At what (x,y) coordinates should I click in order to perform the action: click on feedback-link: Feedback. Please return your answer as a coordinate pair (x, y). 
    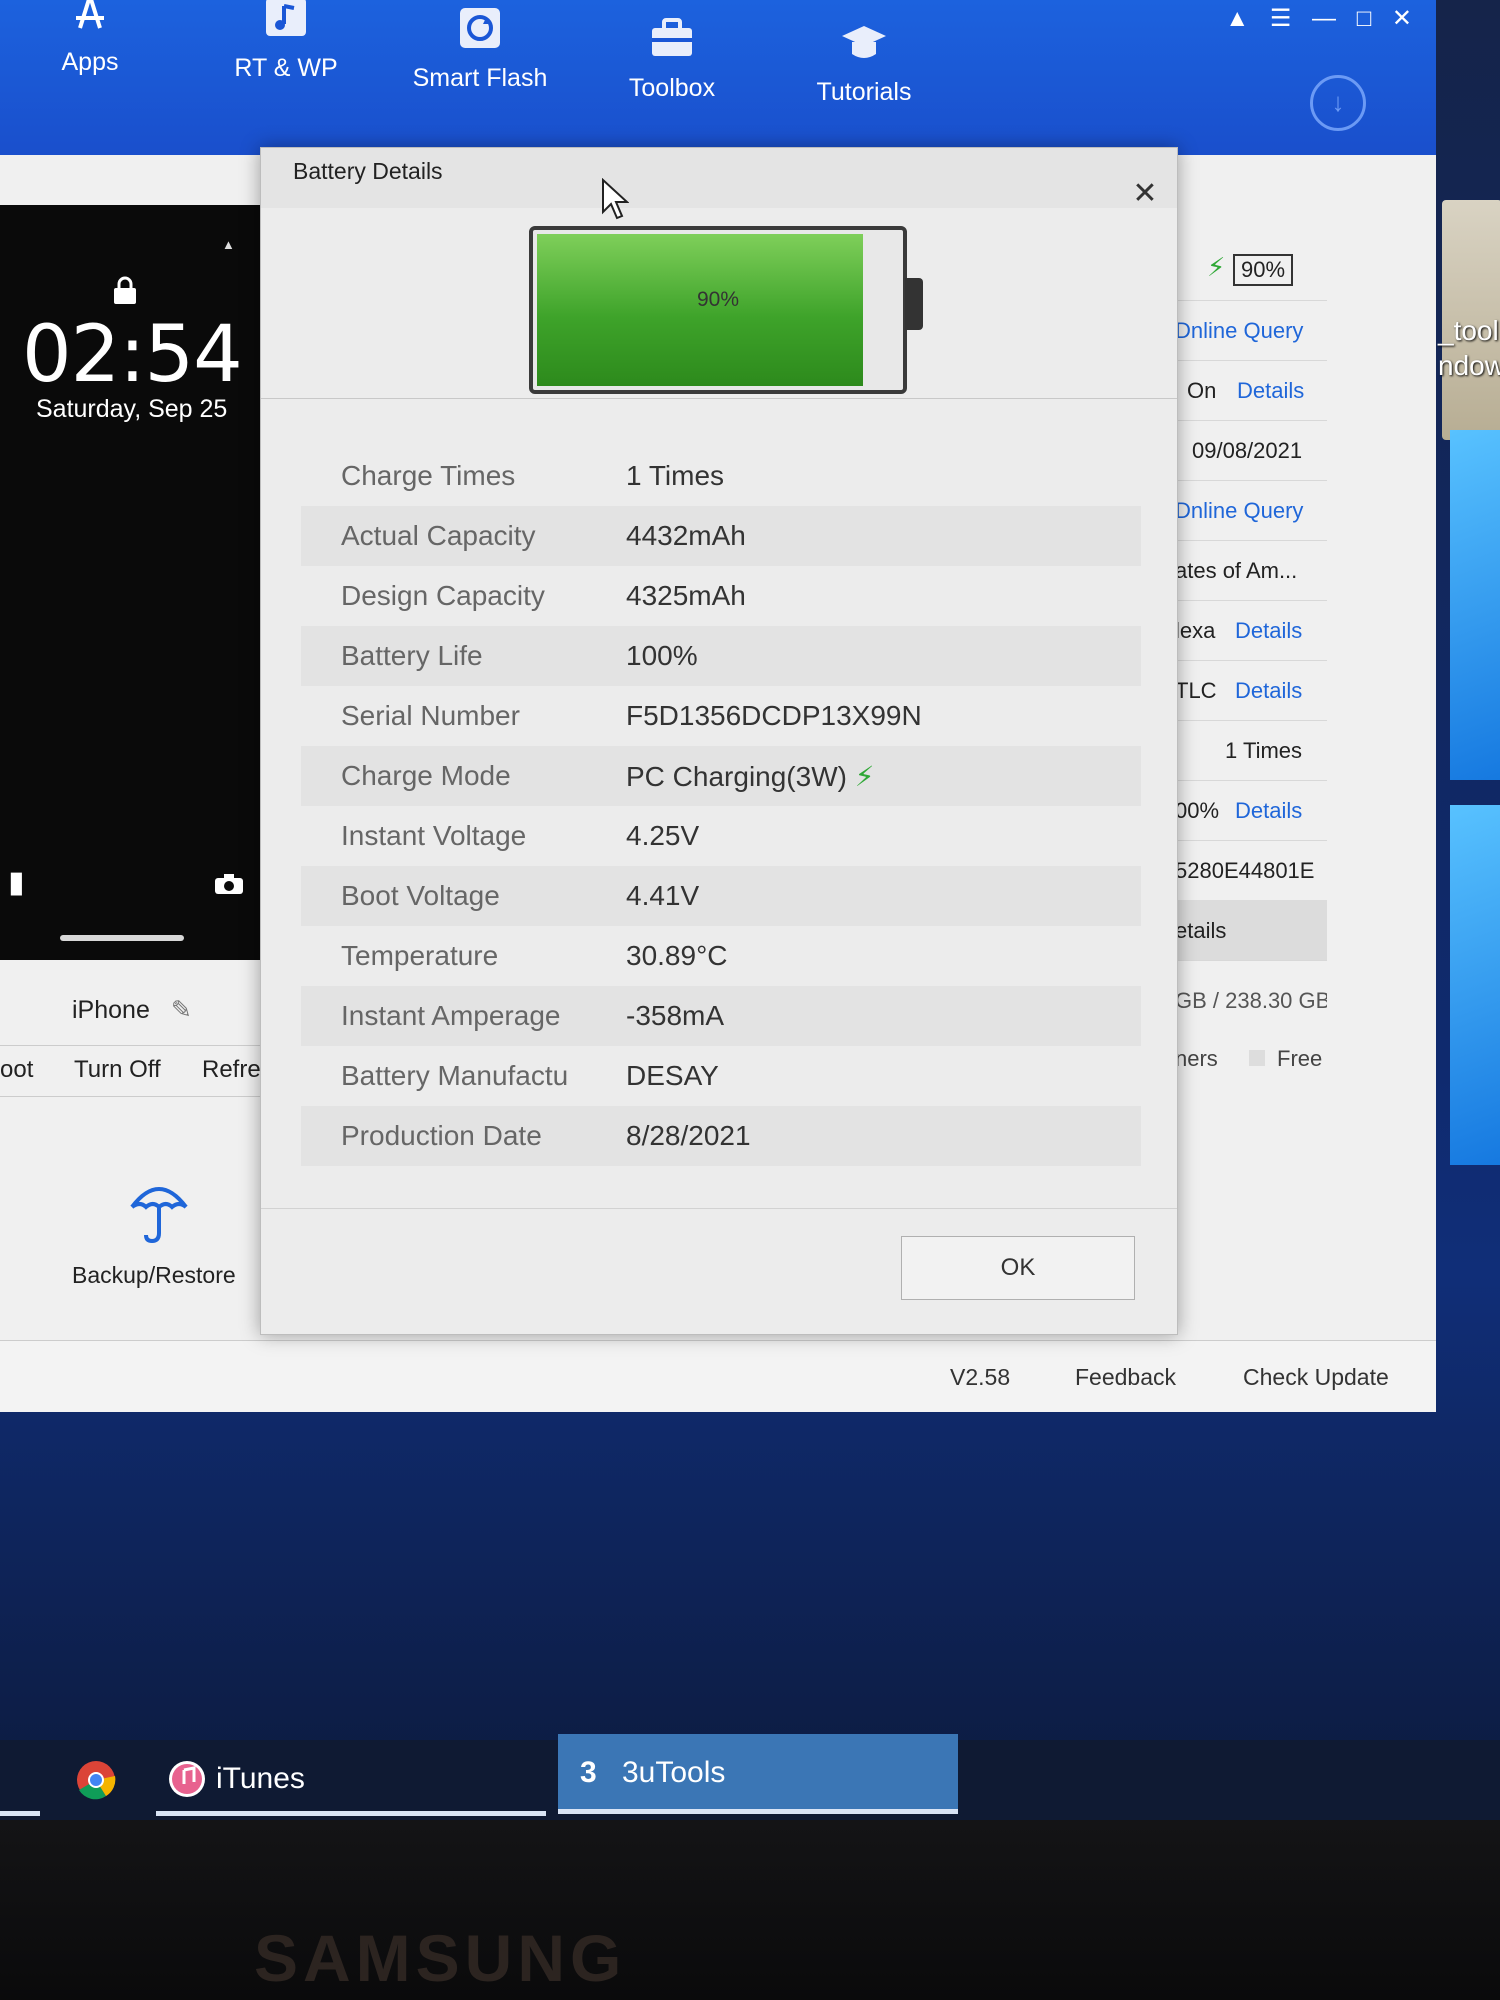
    Looking at the image, I should click on (1125, 1377).